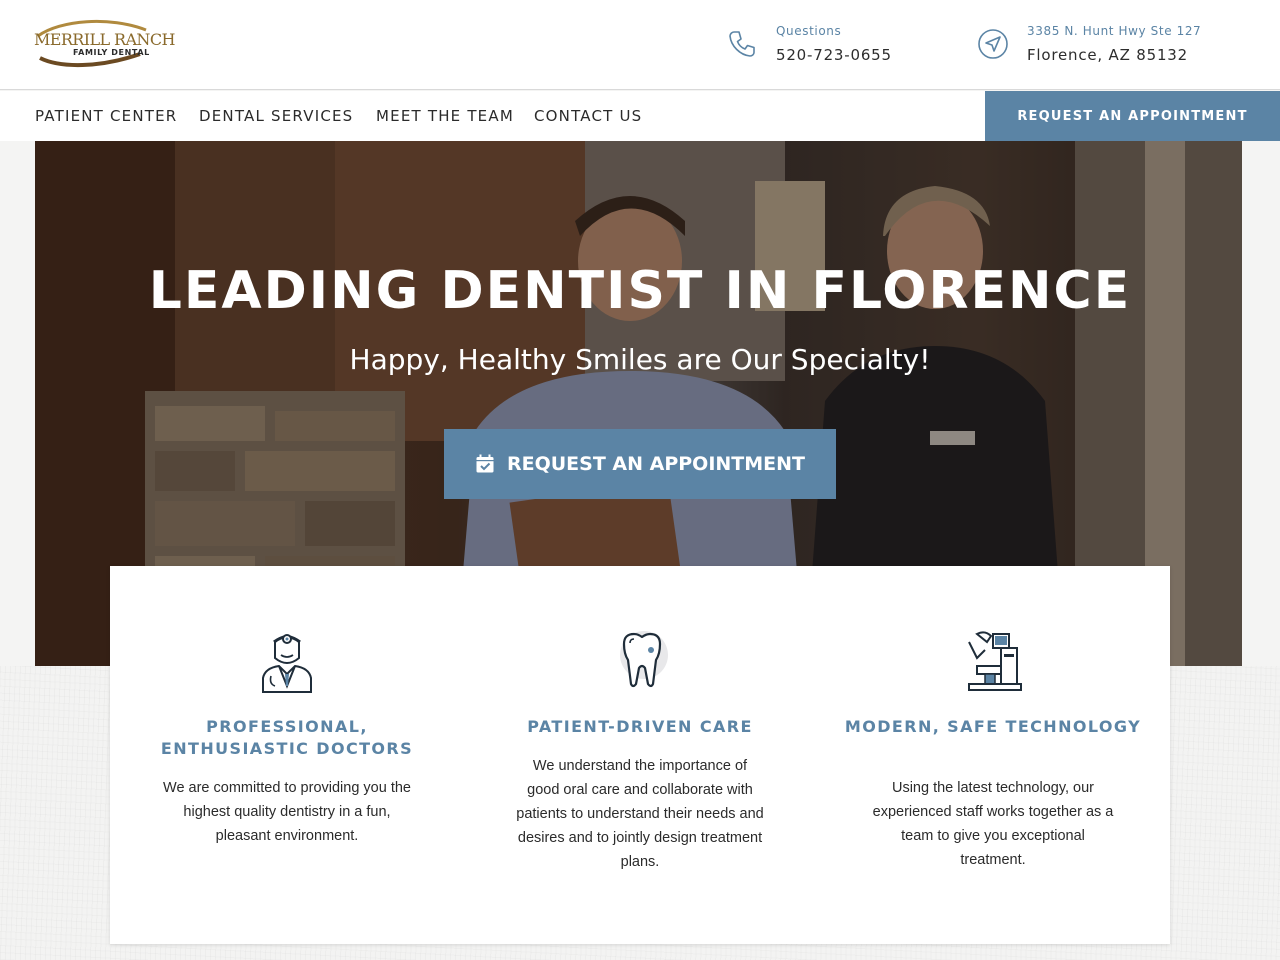  Describe the element at coordinates (993, 726) in the screenshot. I see `feature-title: MODERN, SAFE TECHNOLOGY` at that location.